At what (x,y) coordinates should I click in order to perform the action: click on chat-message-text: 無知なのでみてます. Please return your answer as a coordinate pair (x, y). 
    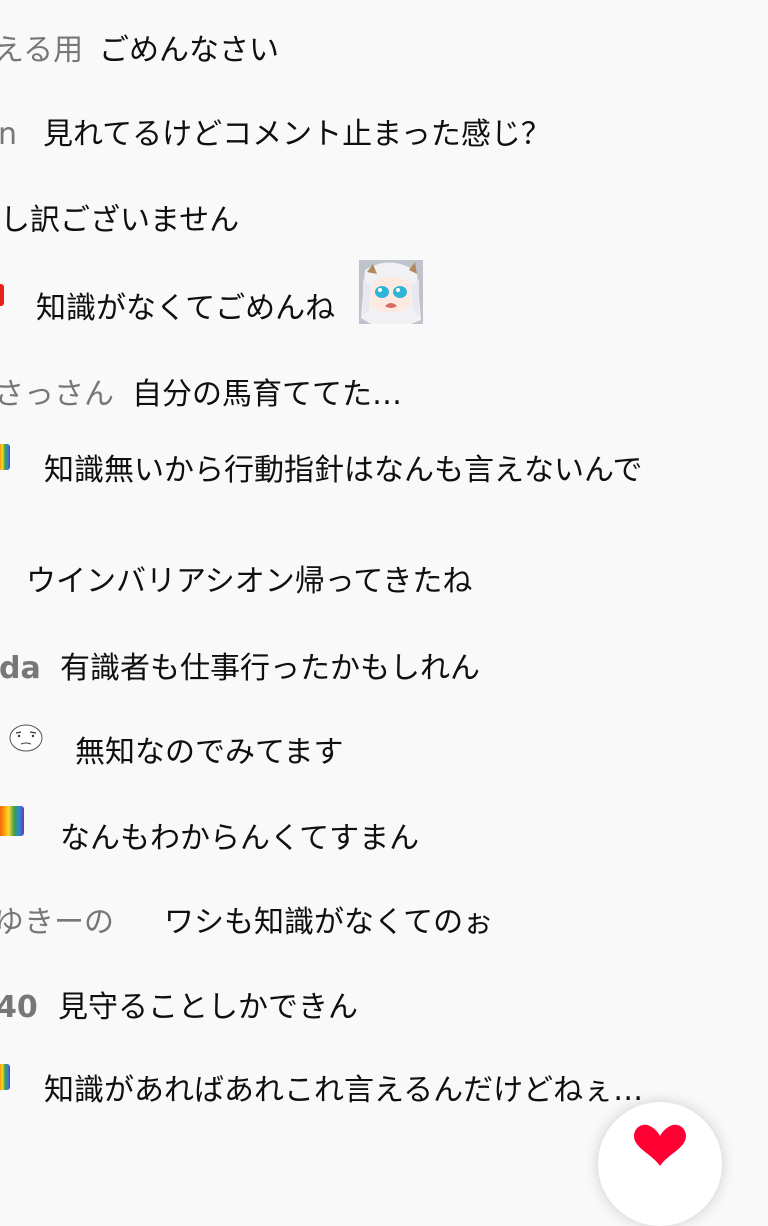
    Looking at the image, I should click on (209, 752).